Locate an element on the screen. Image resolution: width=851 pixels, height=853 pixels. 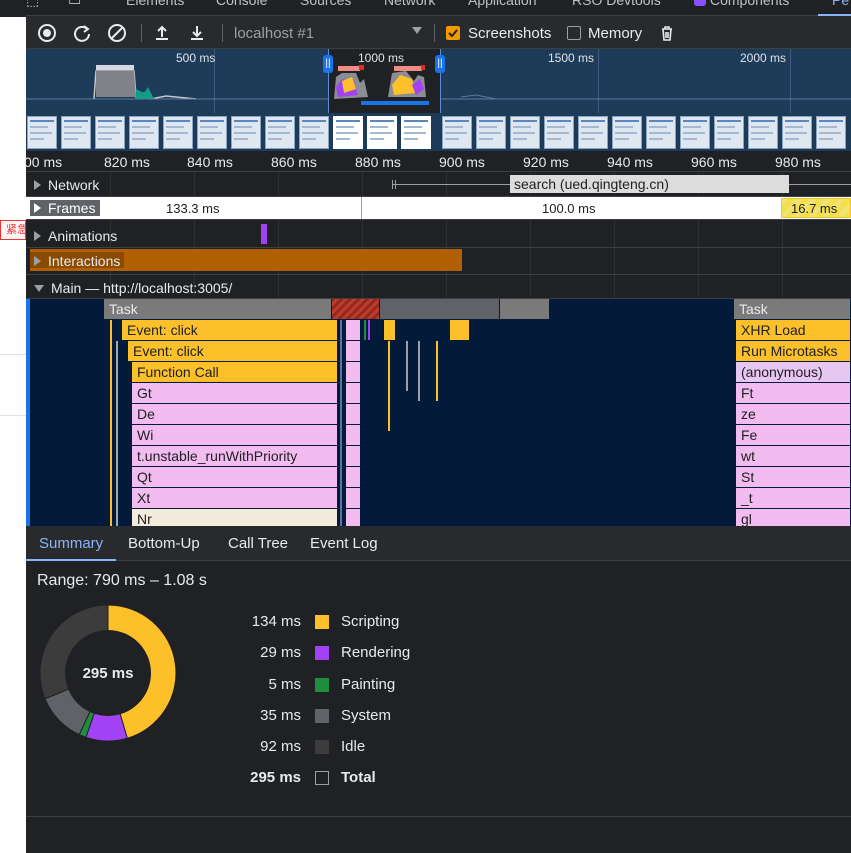
tab-elements: Elements is located at coordinates (155, 4).